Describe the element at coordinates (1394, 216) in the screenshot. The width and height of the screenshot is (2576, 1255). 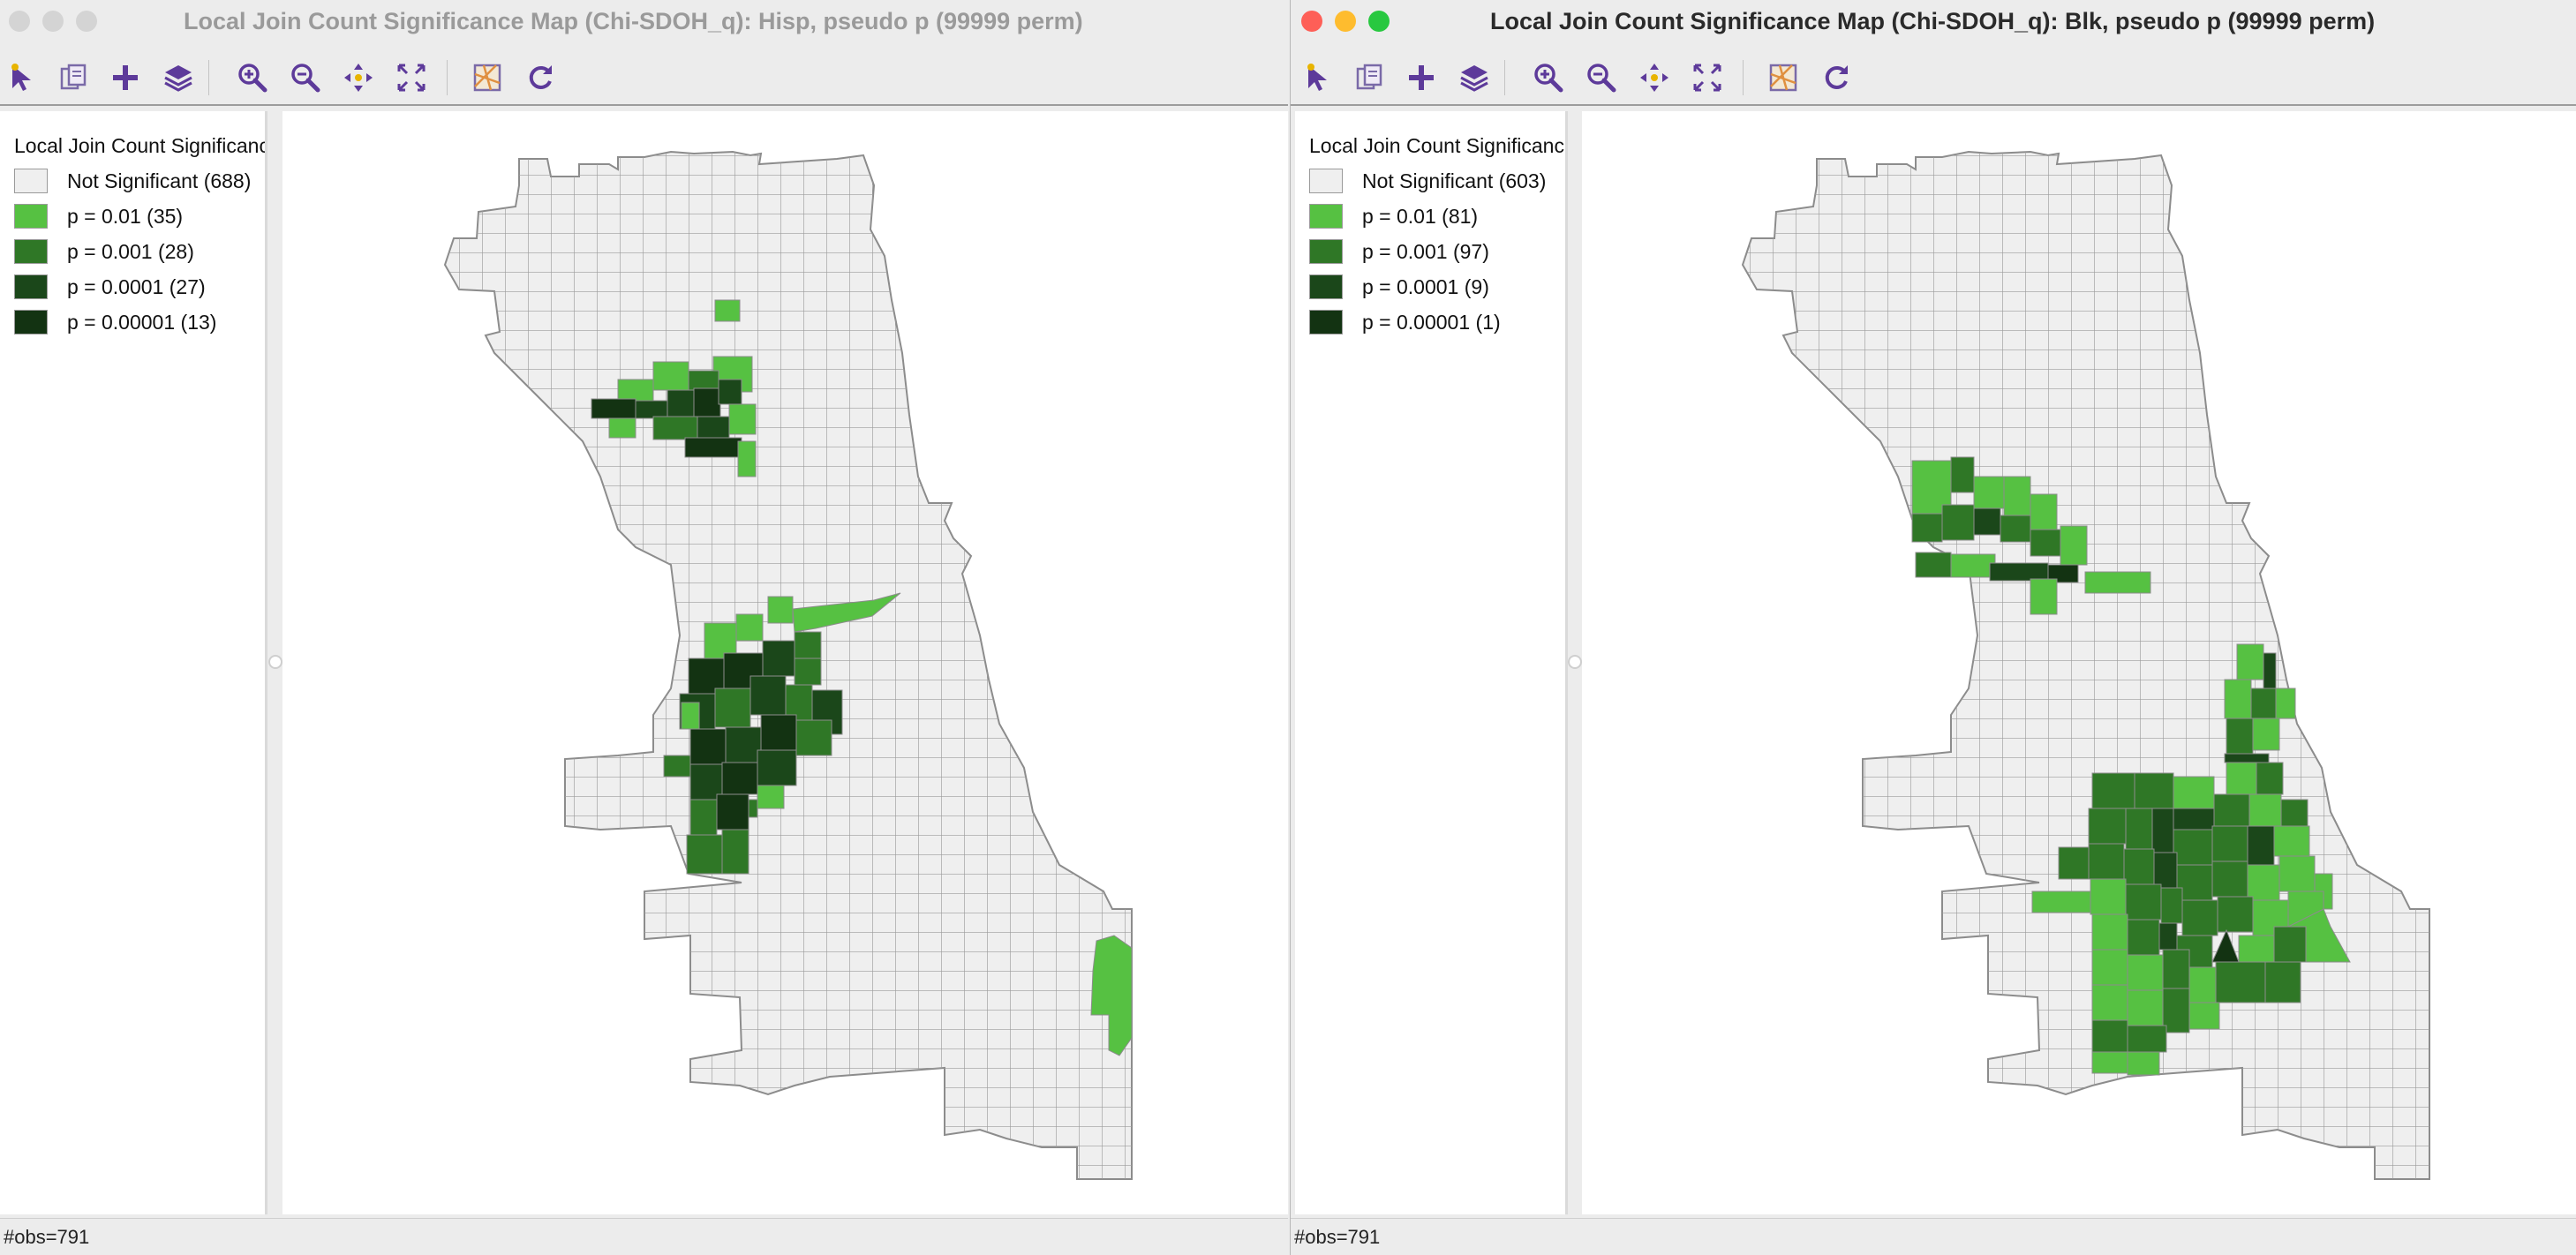
I see `legend-item: p = 0.01 (81)` at that location.